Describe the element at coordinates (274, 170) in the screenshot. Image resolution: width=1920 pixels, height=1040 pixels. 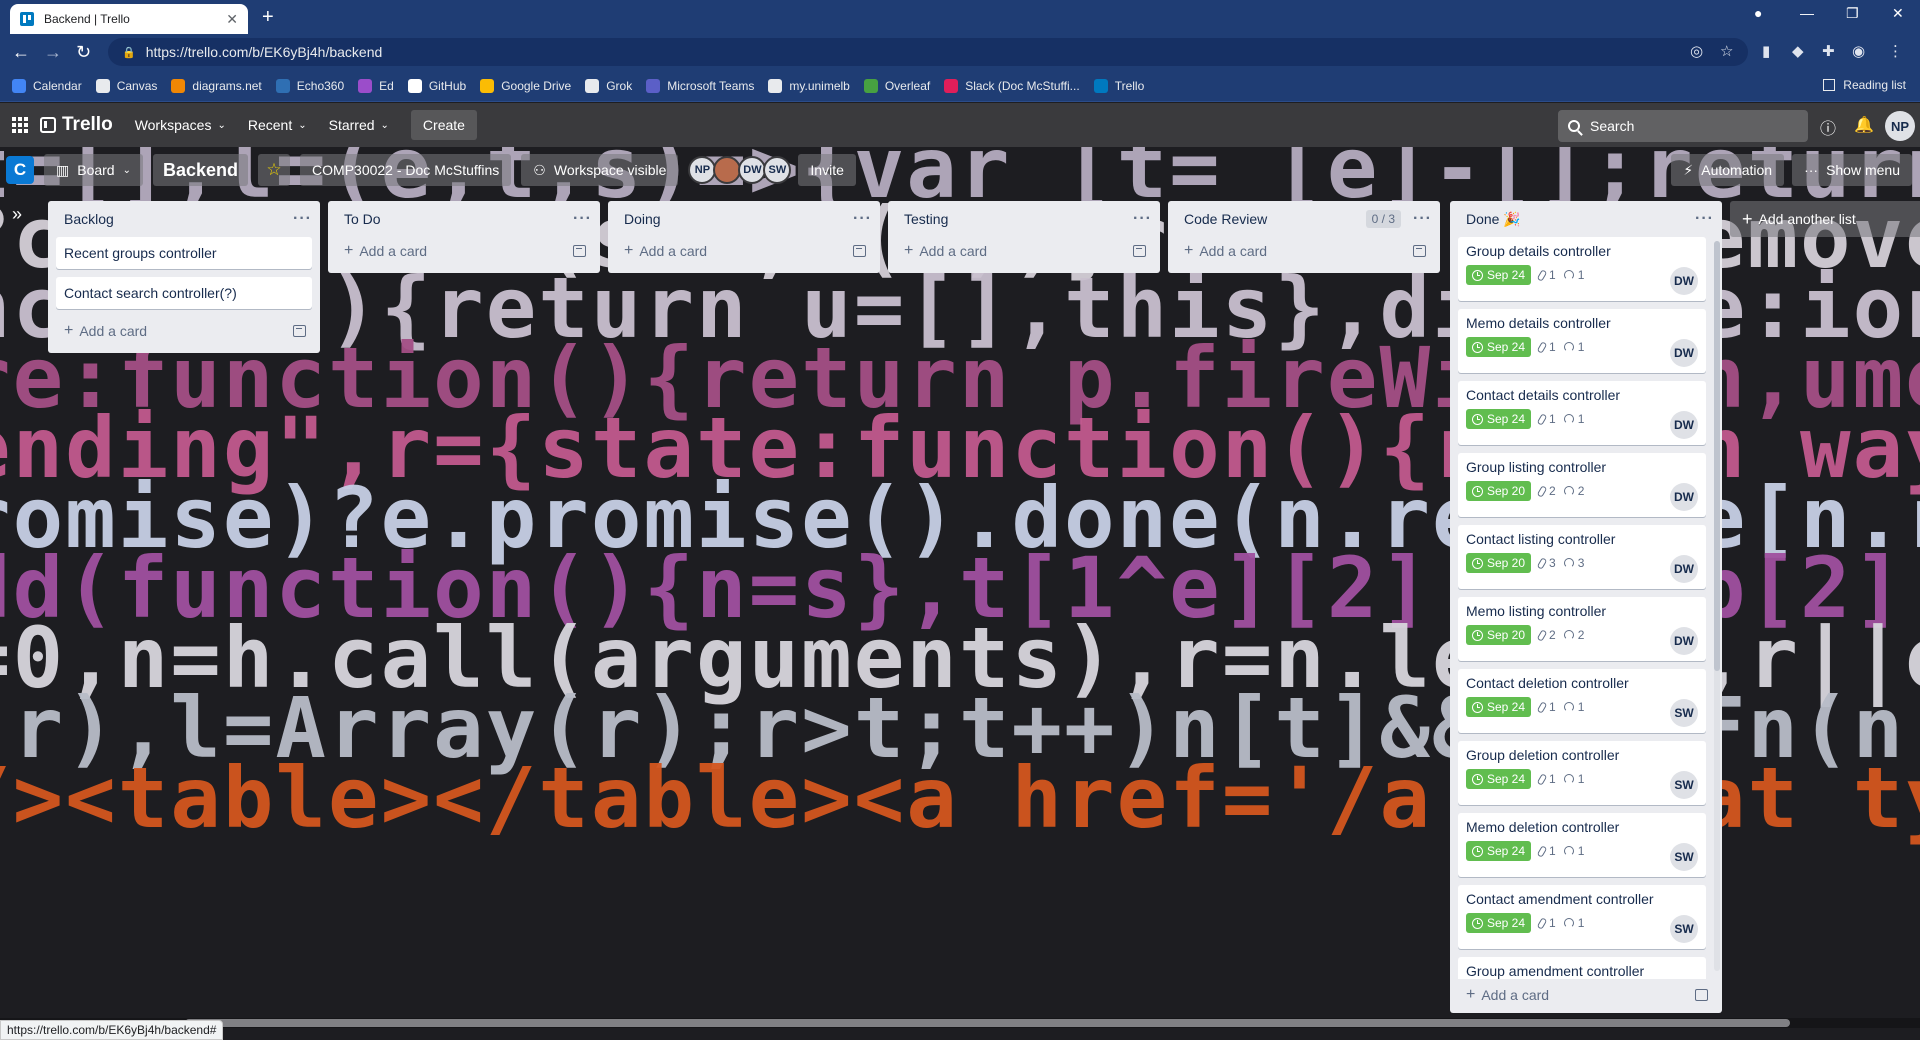
I see `star-board-icon: ☆` at that location.